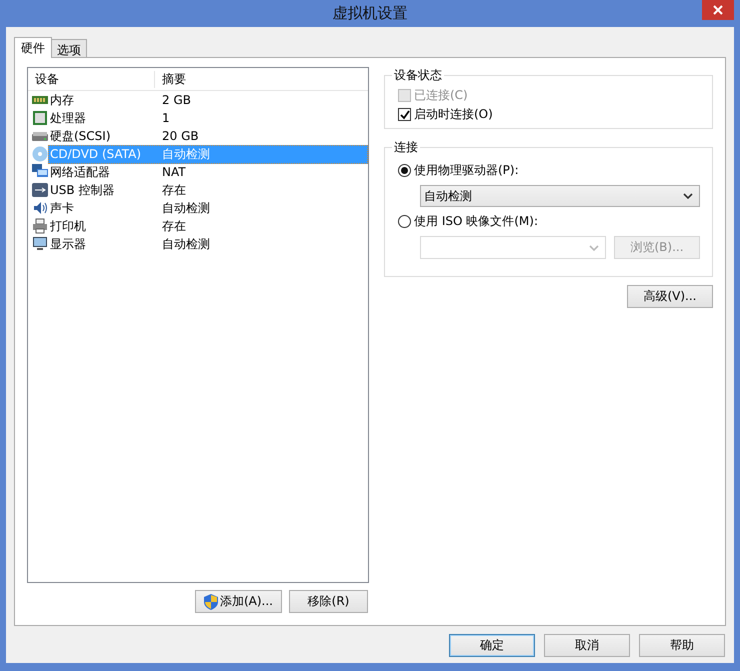 This screenshot has height=671, width=740. Describe the element at coordinates (406, 147) in the screenshot. I see `group-title: 连接` at that location.